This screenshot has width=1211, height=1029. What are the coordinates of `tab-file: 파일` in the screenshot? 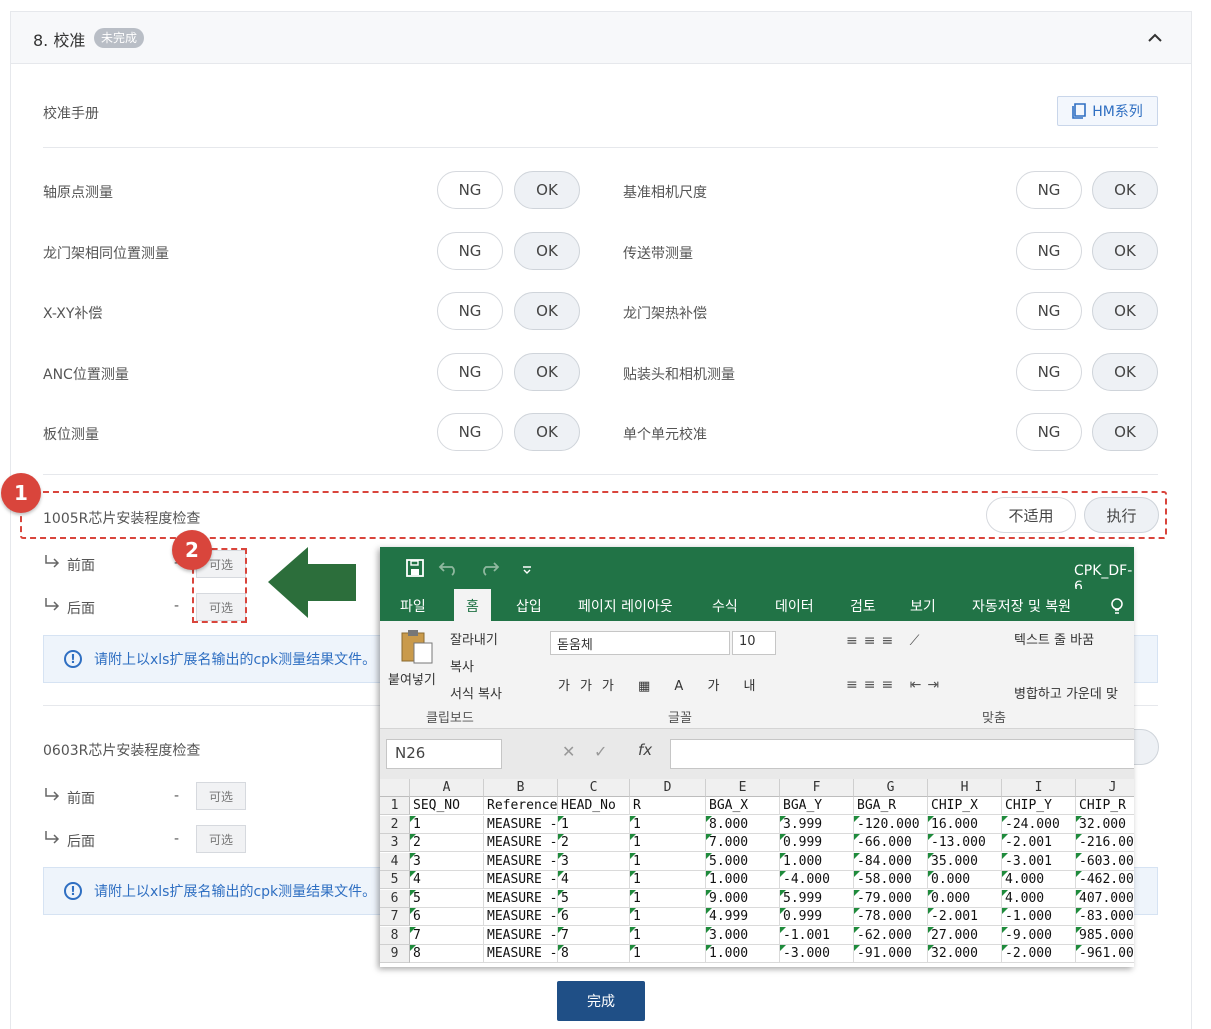 It's located at (413, 606).